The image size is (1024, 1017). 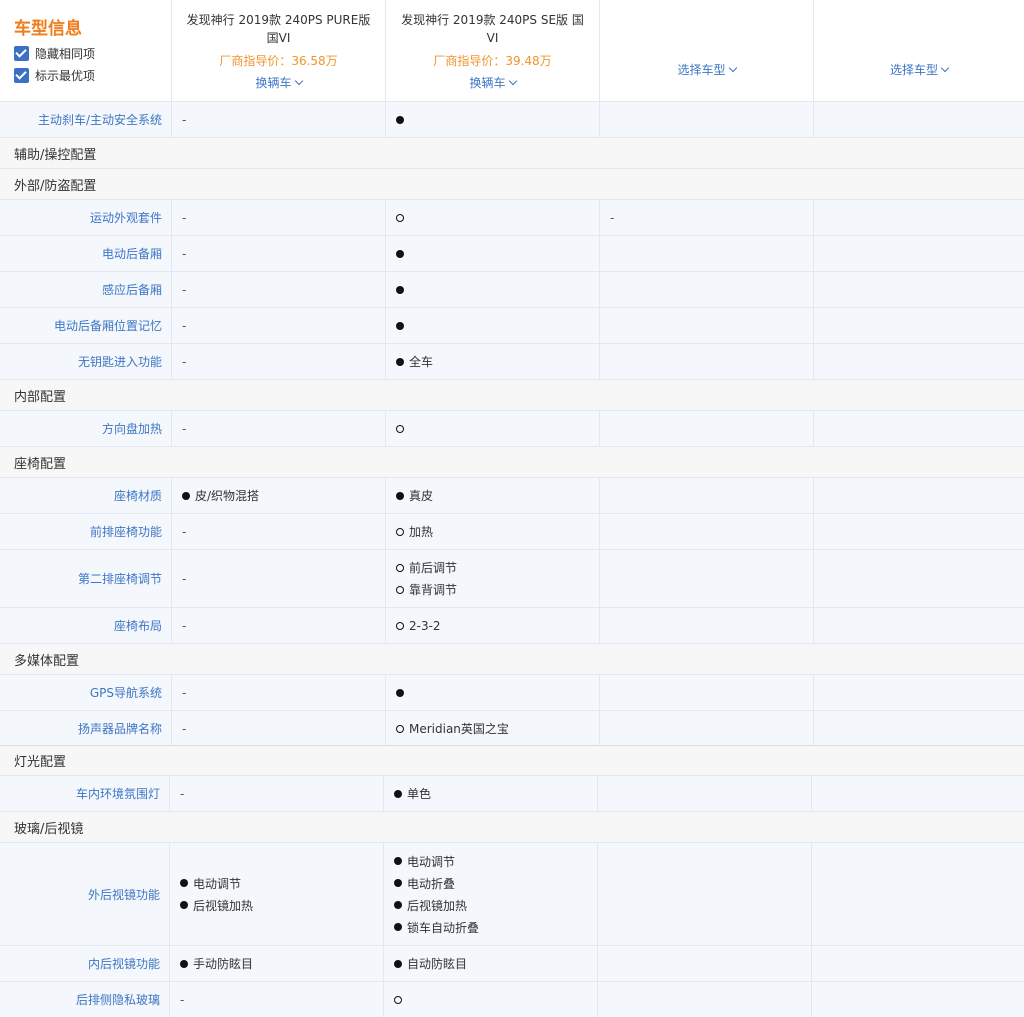 What do you see at coordinates (421, 532) in the screenshot?
I see `feature-text: 加热` at bounding box center [421, 532].